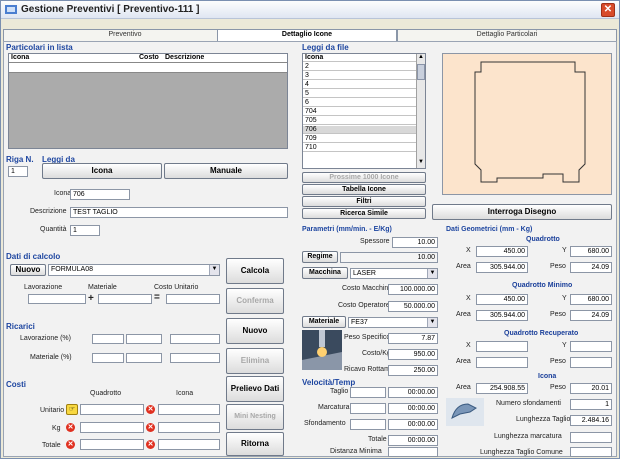 The height and width of the screenshot is (459, 620). I want to click on q-x-field: 450.00, so click(502, 251).